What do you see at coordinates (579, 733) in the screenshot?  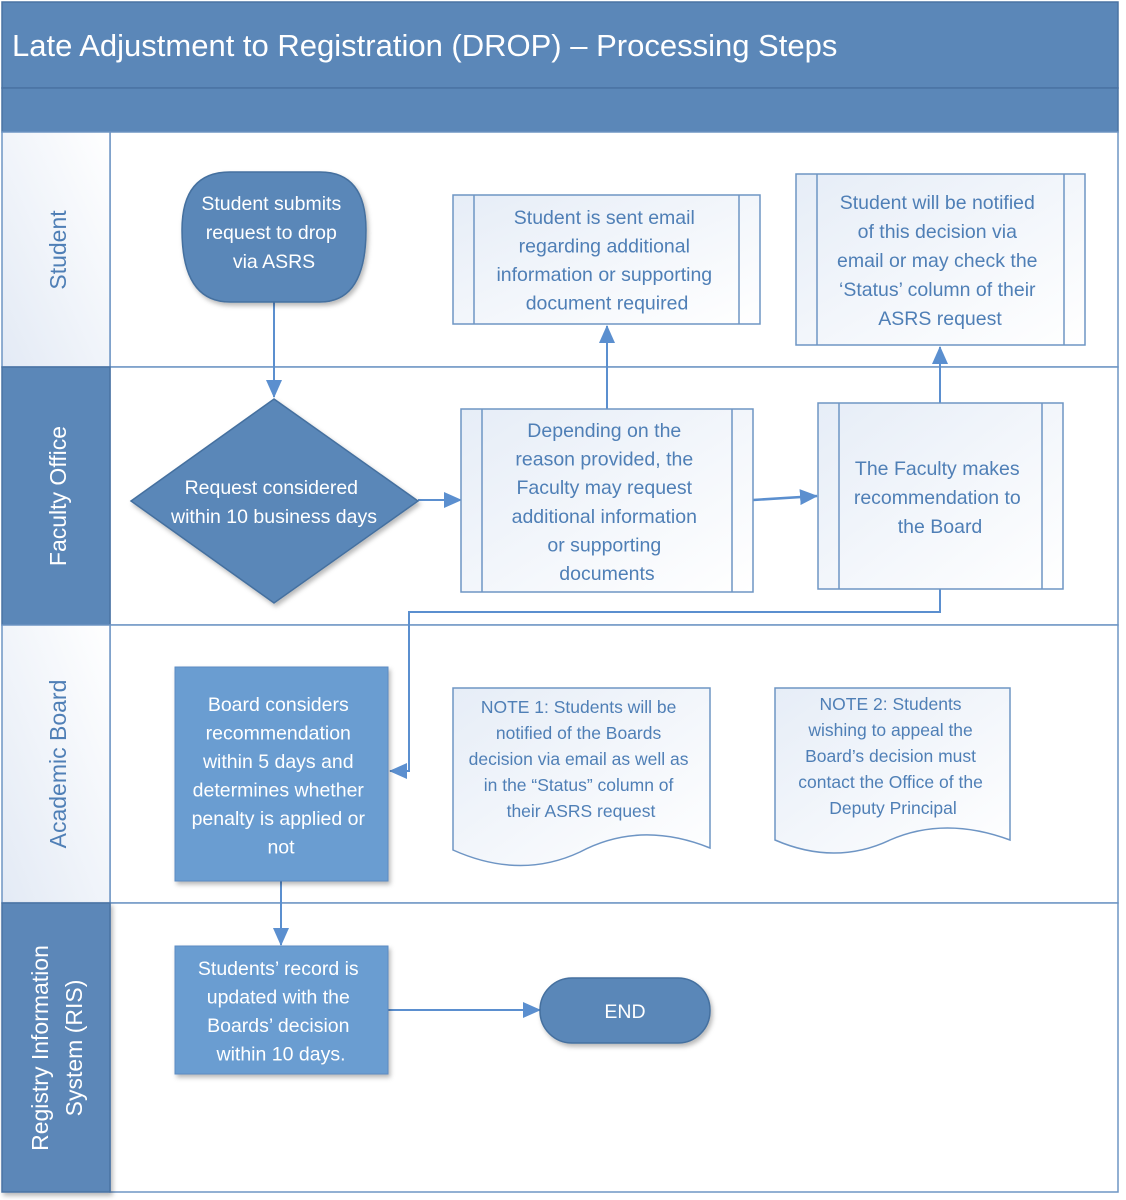 I see `text-line: notified of the Boards` at bounding box center [579, 733].